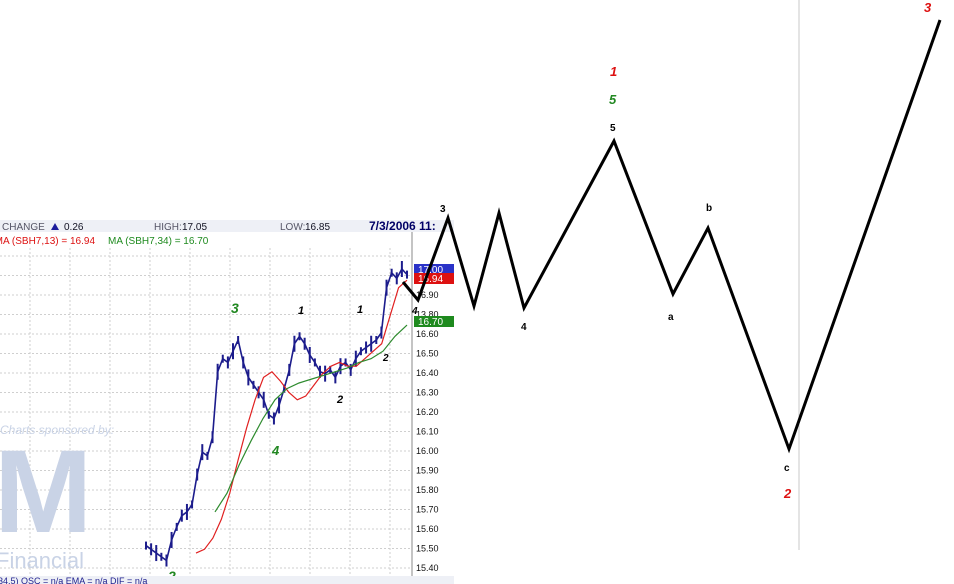 The width and height of the screenshot is (954, 584). Describe the element at coordinates (168, 227) in the screenshot. I see `high-label: HIGH:` at that location.